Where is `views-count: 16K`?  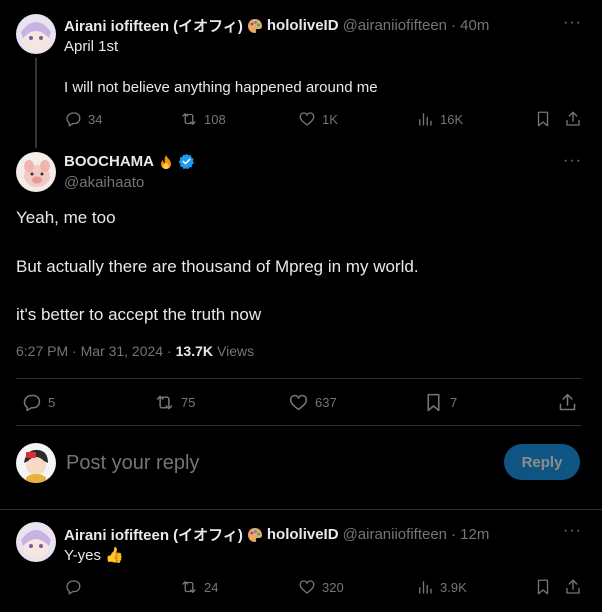 views-count: 16K is located at coordinates (452, 119).